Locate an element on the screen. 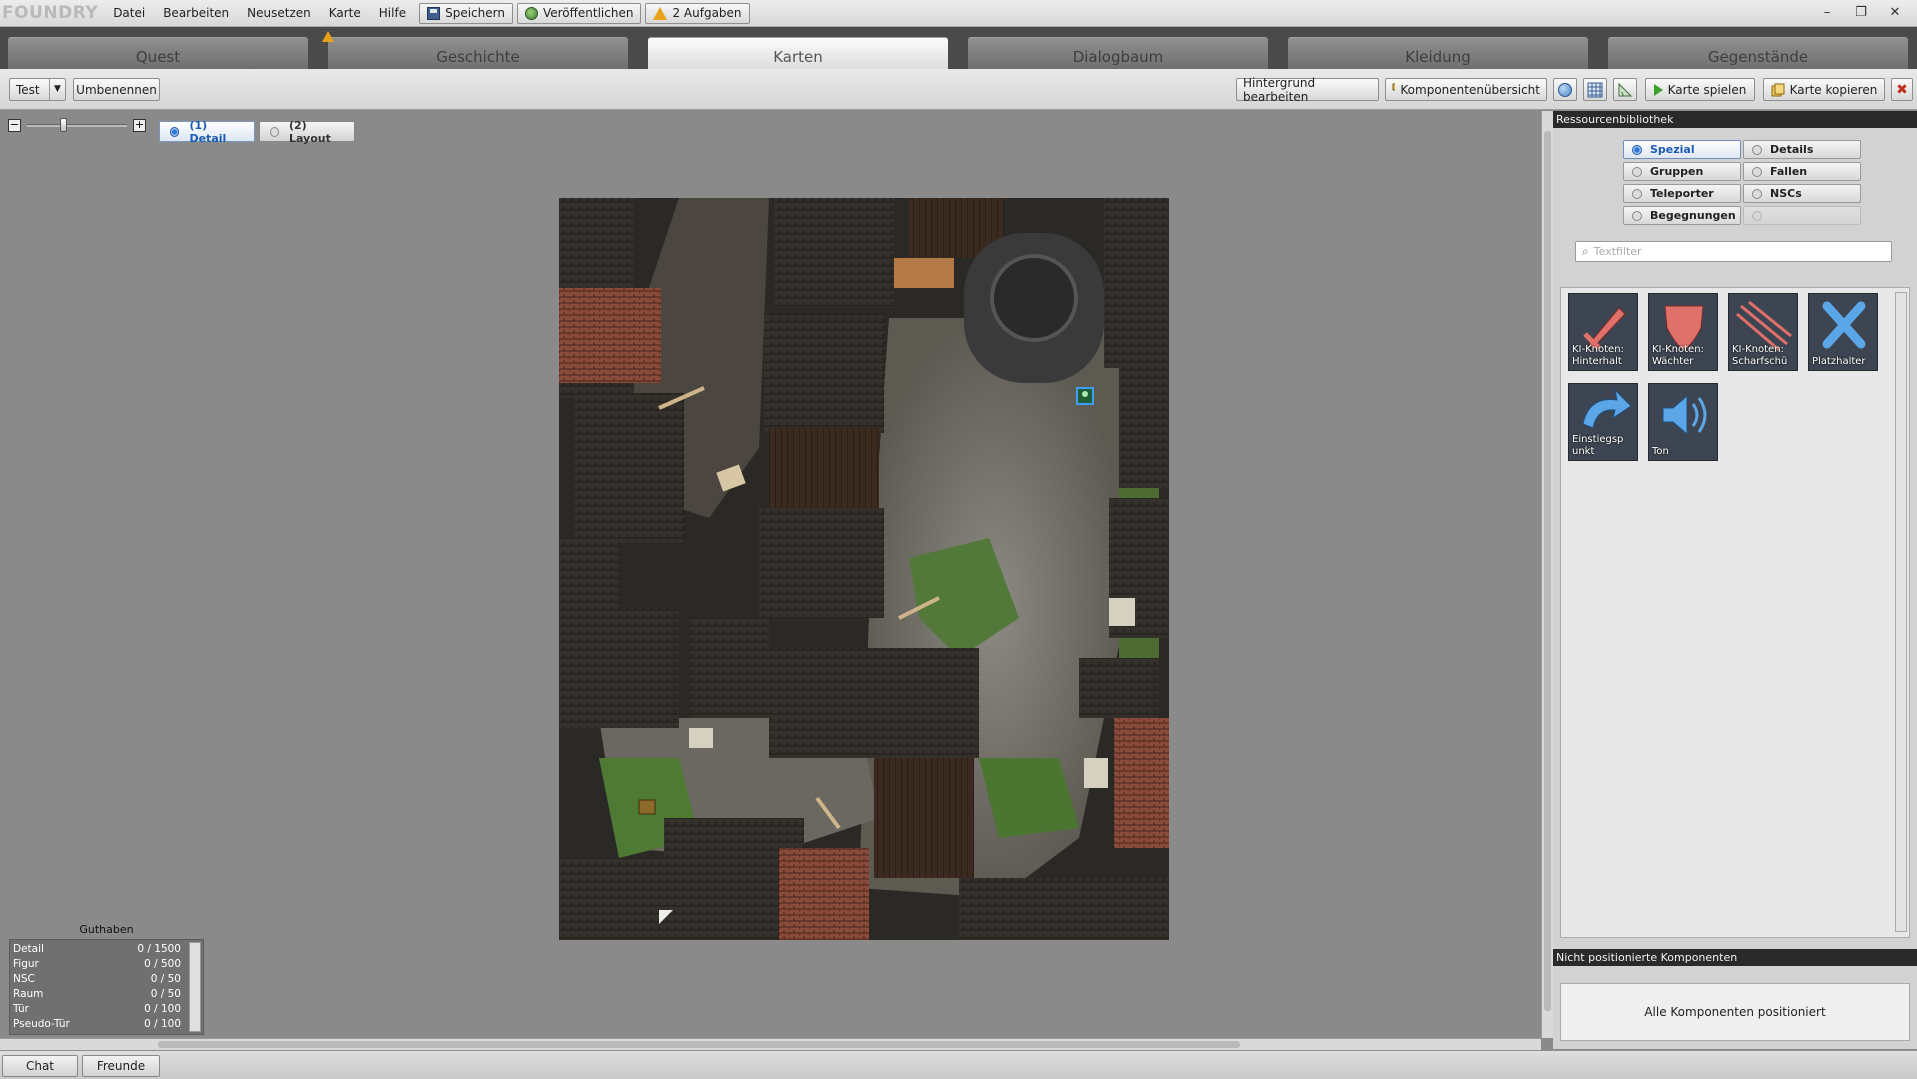 Image resolution: width=1917 pixels, height=1079 pixels. canvas-vertical-scrollbar is located at coordinates (1547, 574).